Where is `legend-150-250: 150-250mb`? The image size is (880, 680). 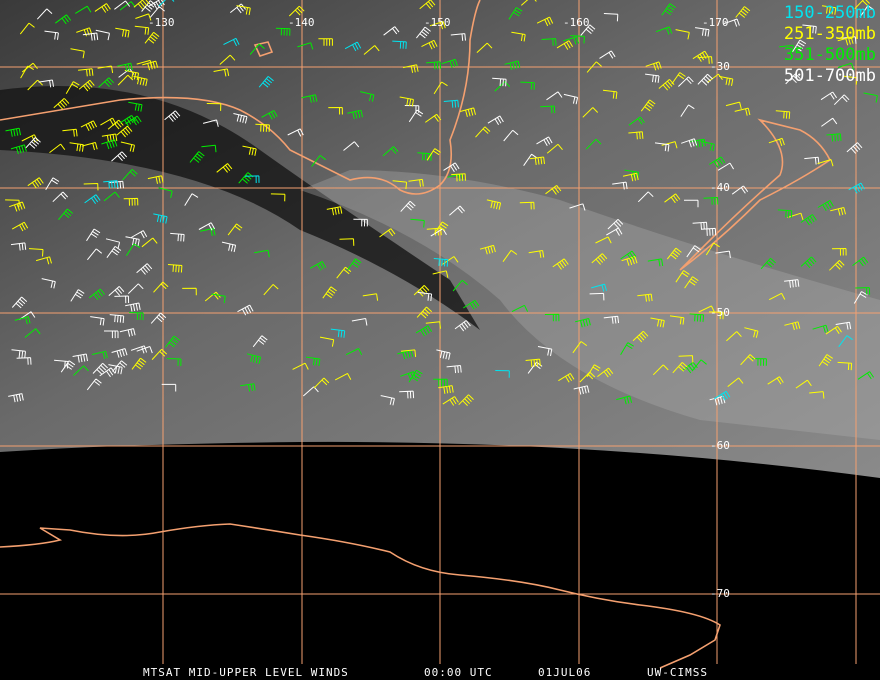
legend-150-250: 150-250mb is located at coordinates (829, 13).